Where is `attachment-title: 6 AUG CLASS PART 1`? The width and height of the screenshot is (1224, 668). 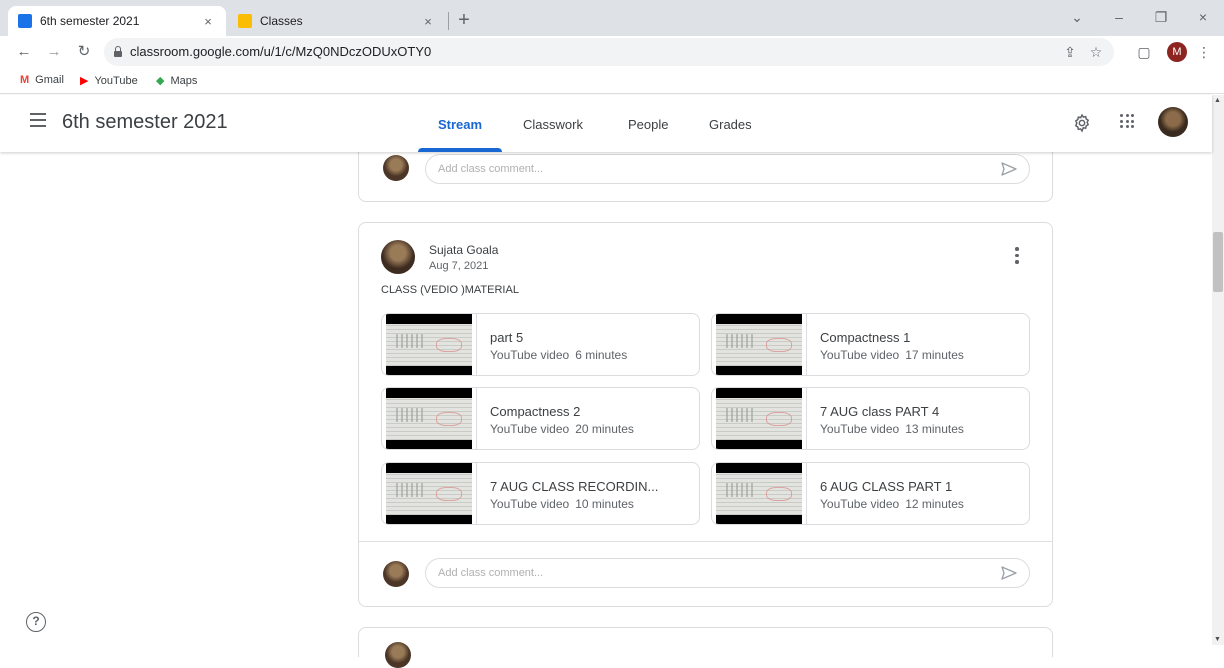
attachment-title: 6 AUG CLASS PART 1 is located at coordinates (886, 486).